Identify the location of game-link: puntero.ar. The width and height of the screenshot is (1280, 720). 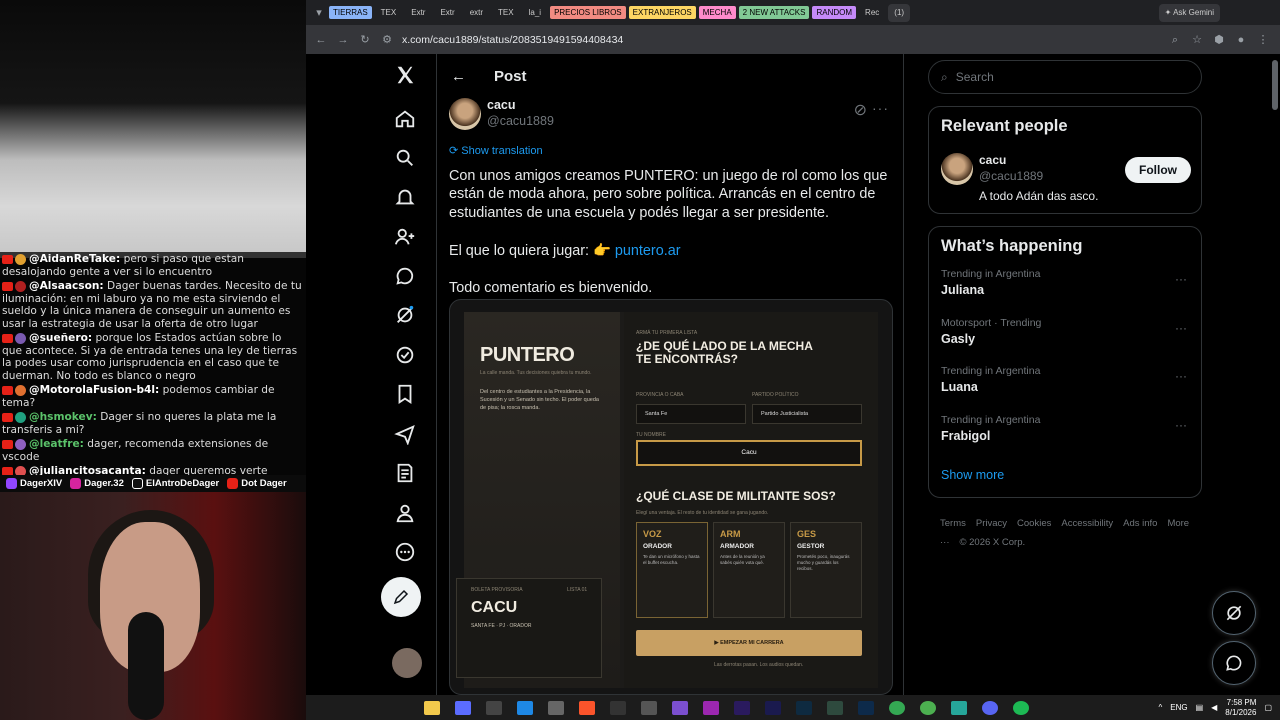
(648, 251).